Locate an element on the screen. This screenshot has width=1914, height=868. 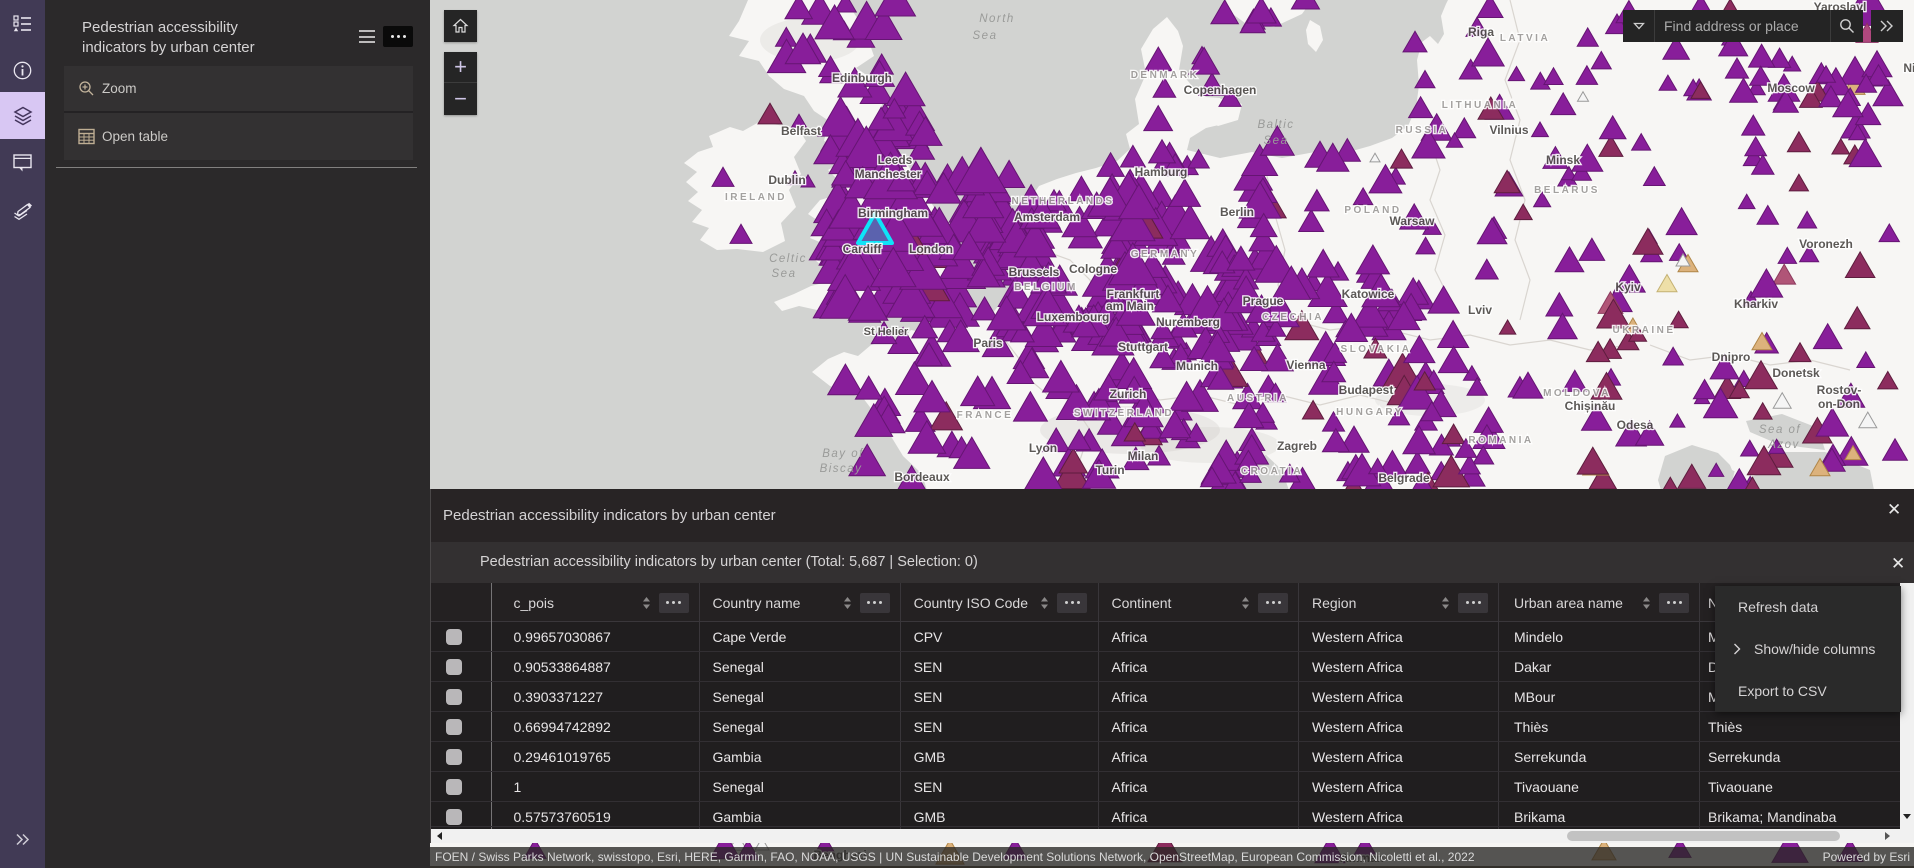
svg-text: Edinburgh is located at coordinates (862, 78).